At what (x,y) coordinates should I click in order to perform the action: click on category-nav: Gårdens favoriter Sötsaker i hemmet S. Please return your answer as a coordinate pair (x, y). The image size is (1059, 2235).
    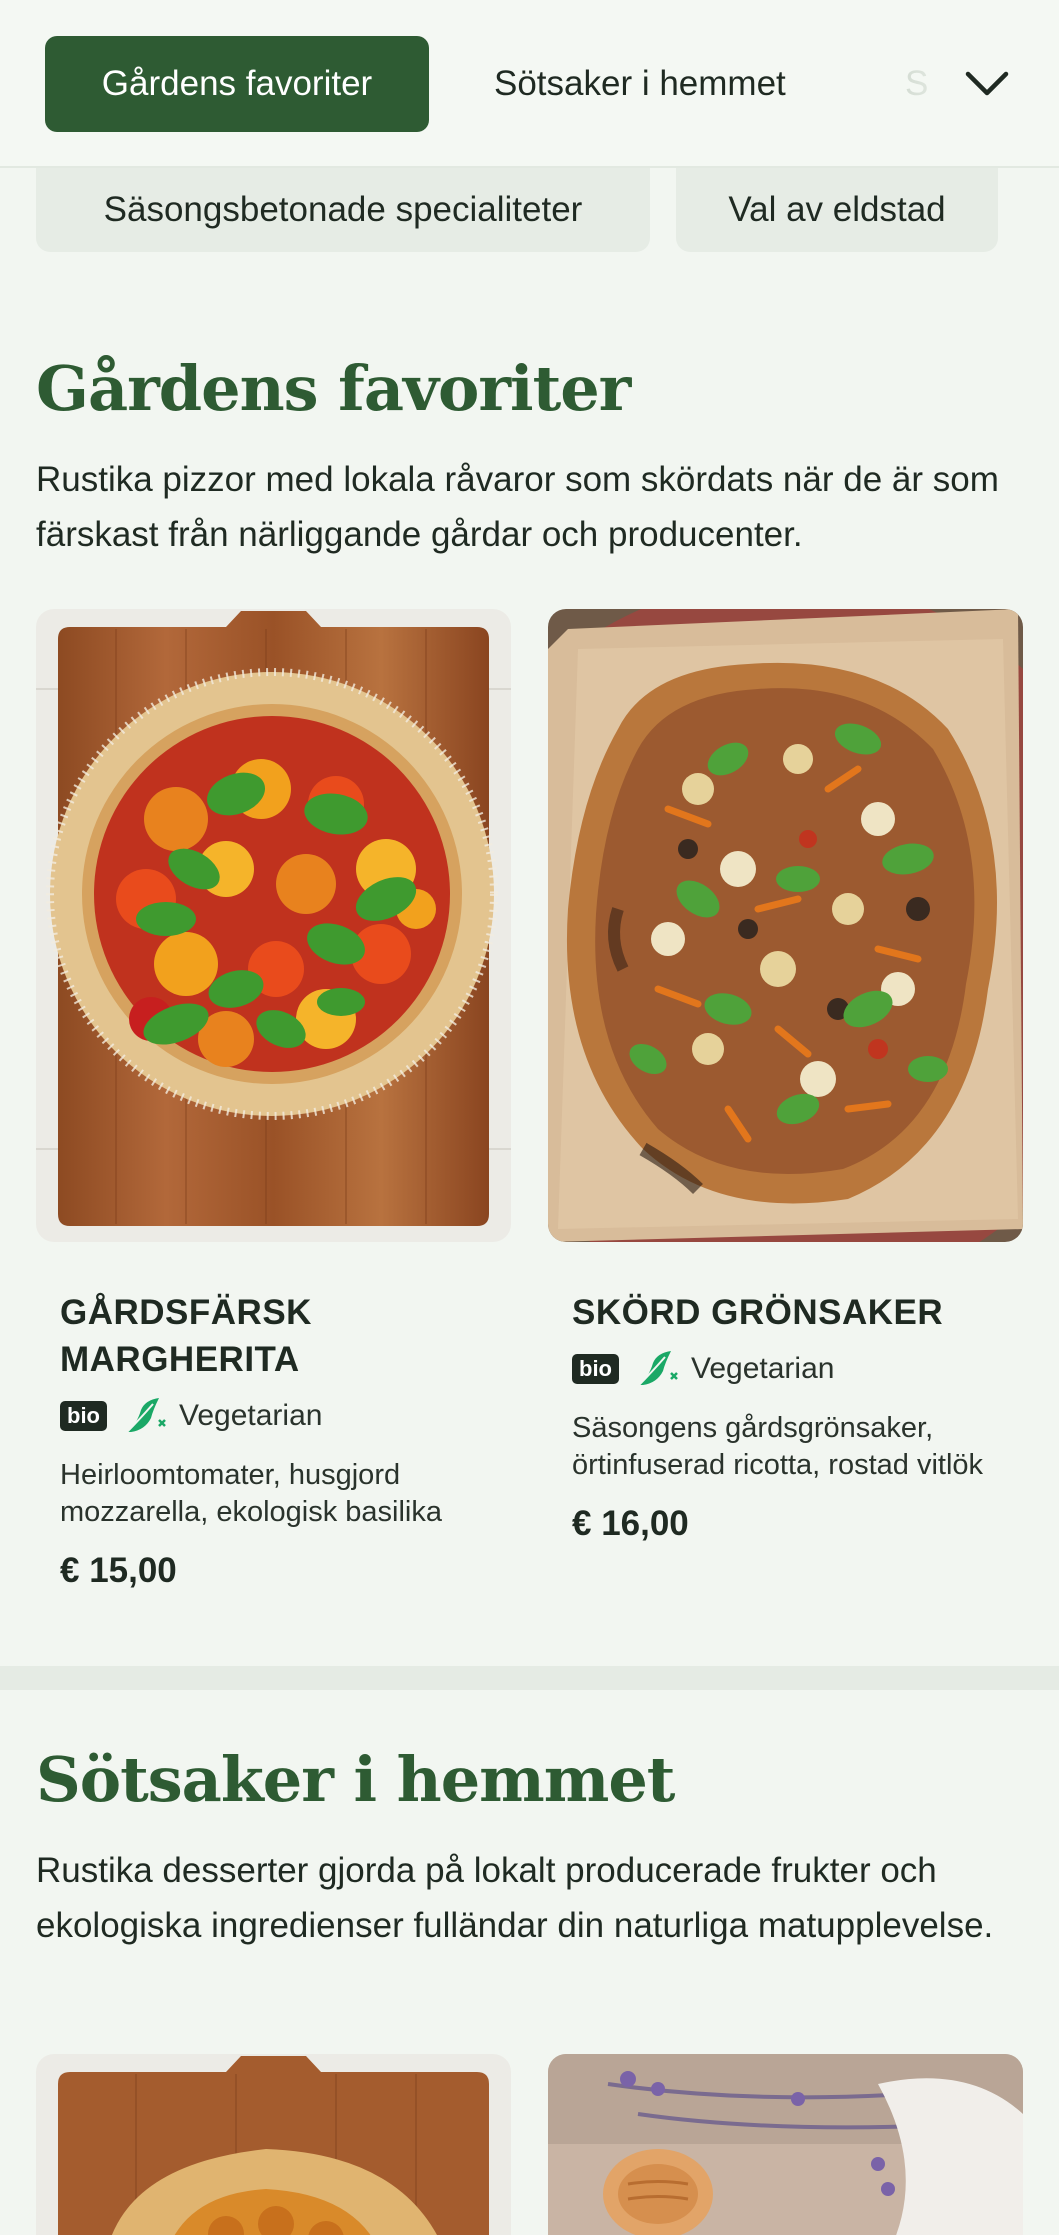
    Looking at the image, I should click on (529, 84).